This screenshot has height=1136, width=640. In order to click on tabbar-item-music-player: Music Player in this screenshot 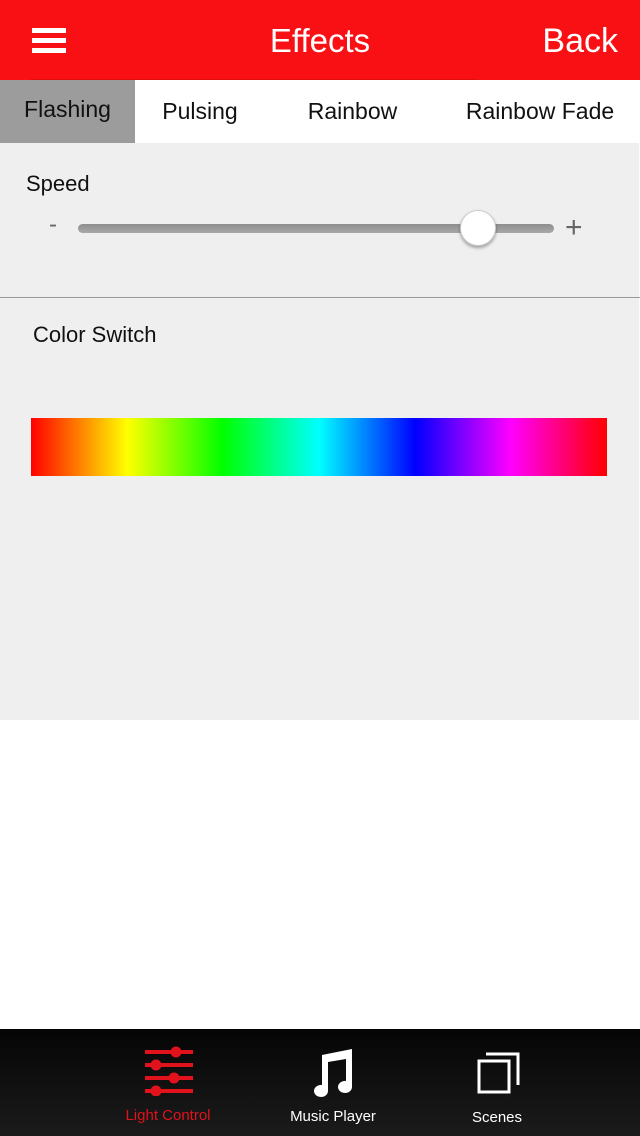, I will do `click(333, 1082)`.